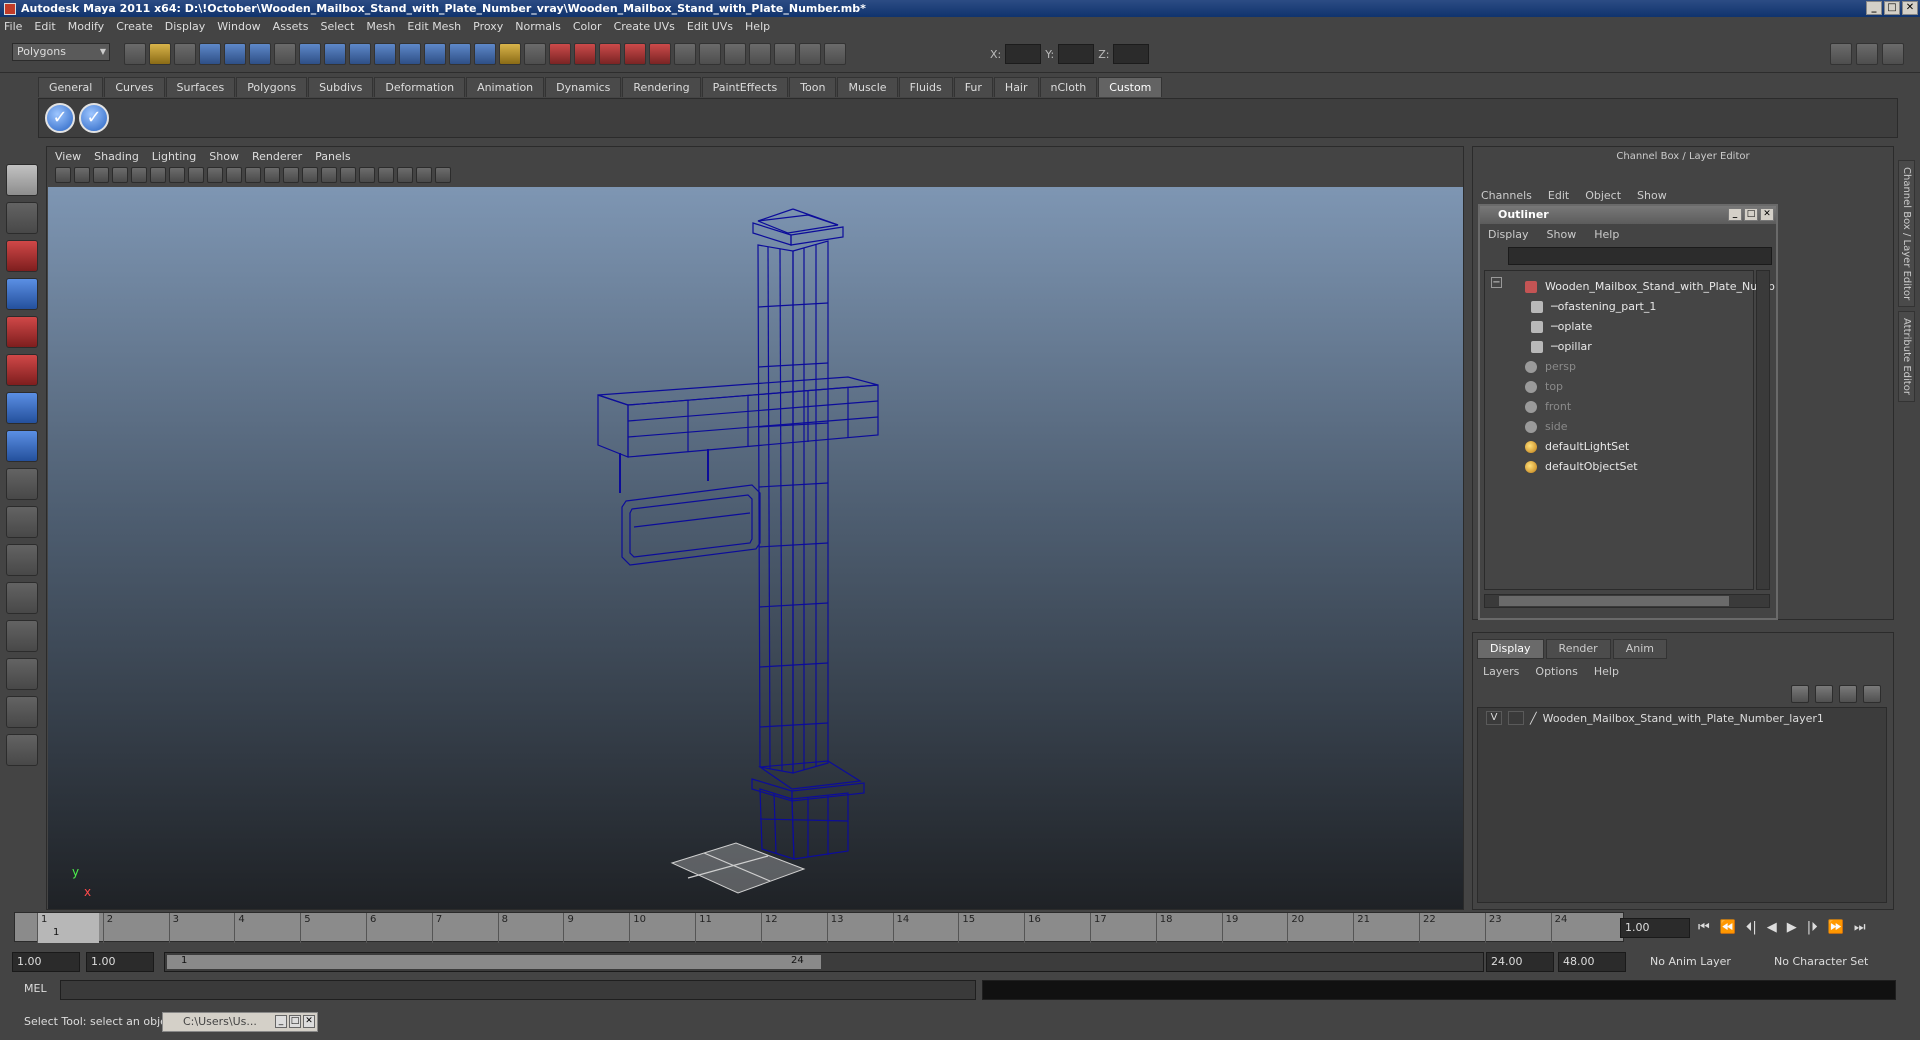  I want to click on paint-select-tool-icon, so click(22, 256).